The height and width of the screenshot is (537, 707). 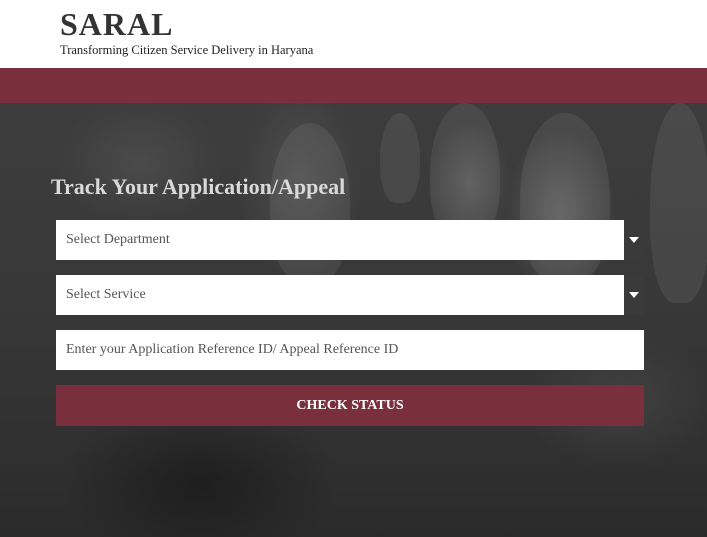 I want to click on service-select-value: Select Service, so click(x=106, y=294).